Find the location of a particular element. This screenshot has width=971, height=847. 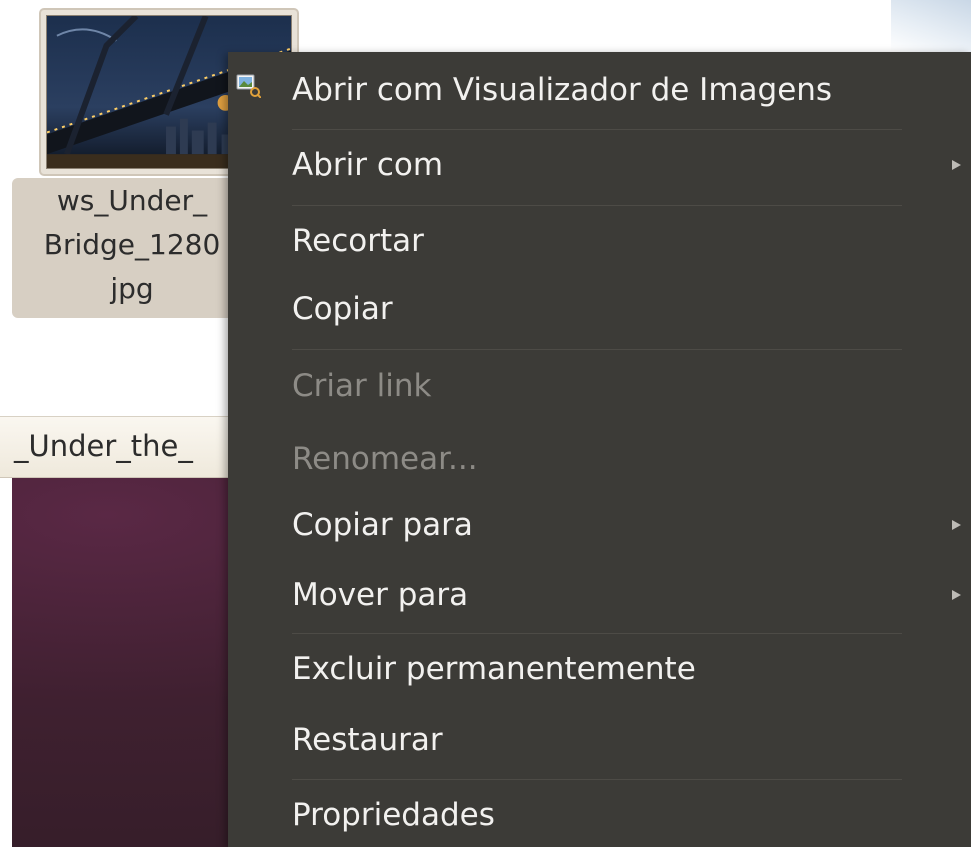

menu-item-create-link: Criar link is located at coordinates (599, 386).